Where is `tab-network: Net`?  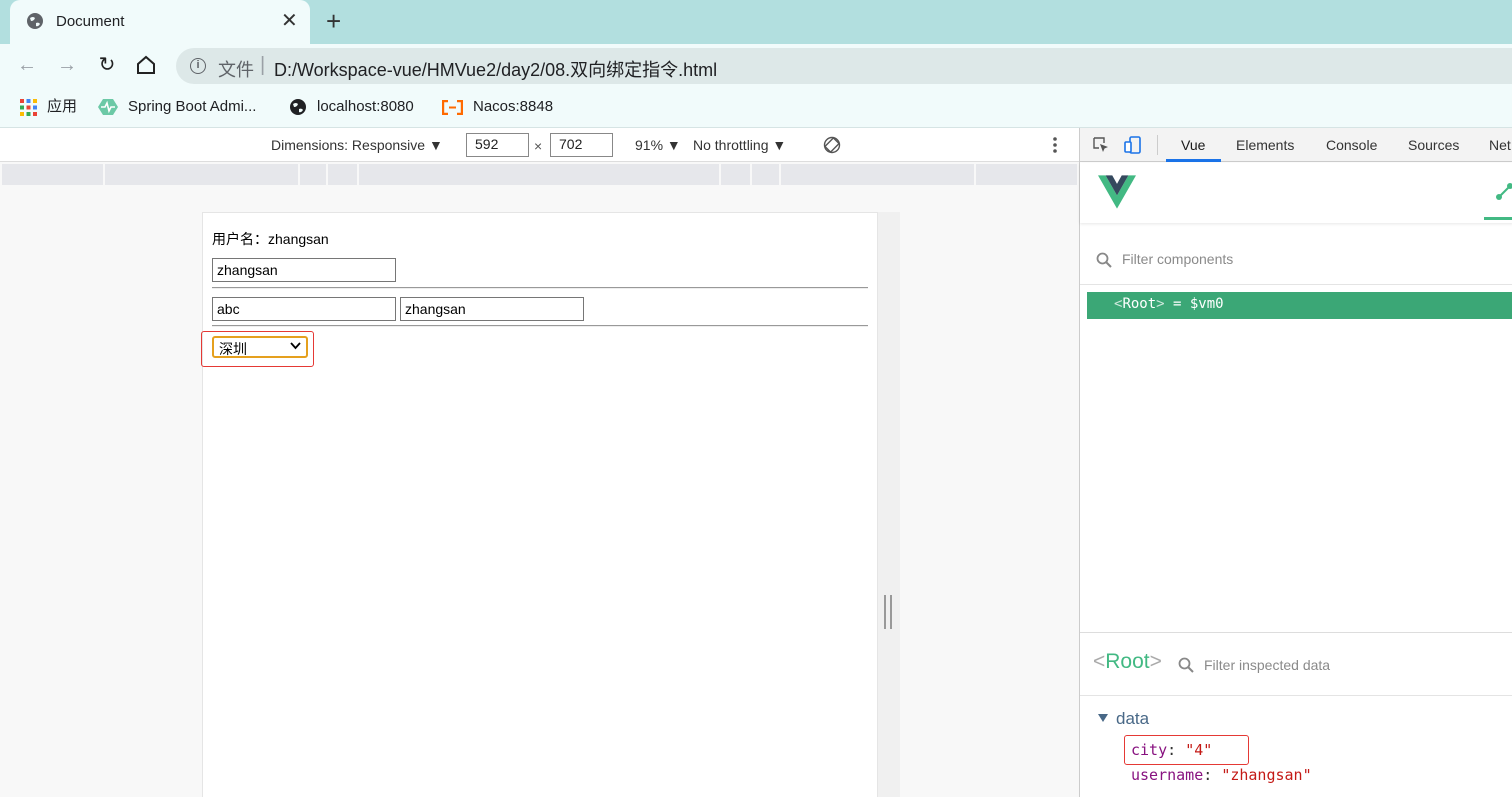
tab-network: Net is located at coordinates (1500, 145).